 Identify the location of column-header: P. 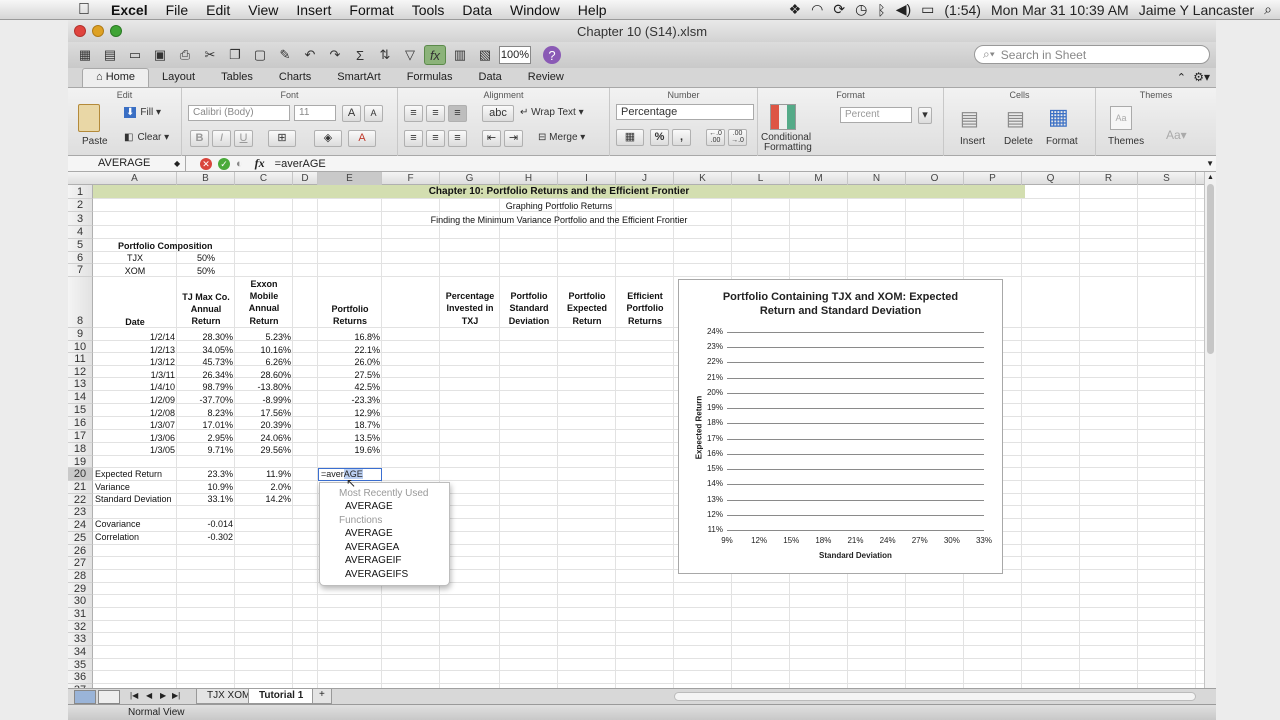
(993, 178).